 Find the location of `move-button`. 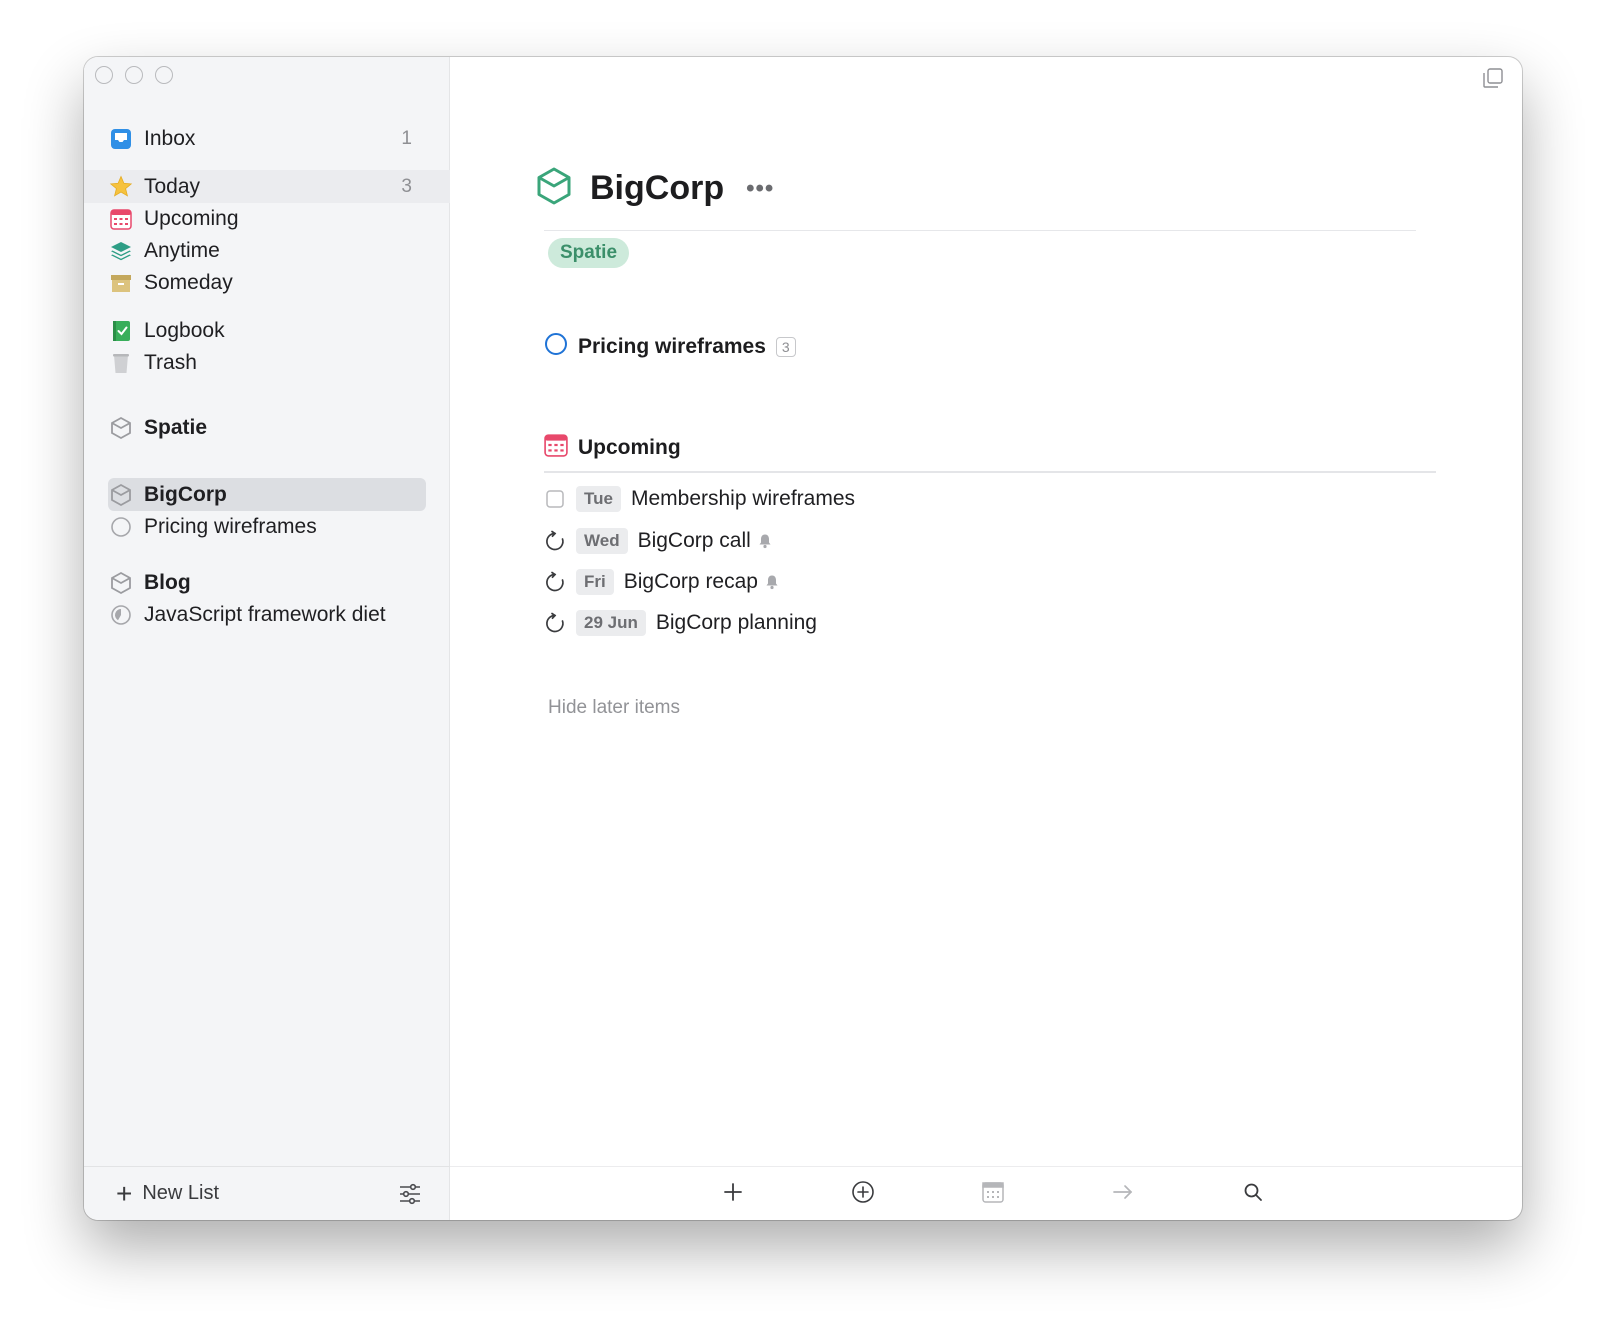

move-button is located at coordinates (1123, 1194).